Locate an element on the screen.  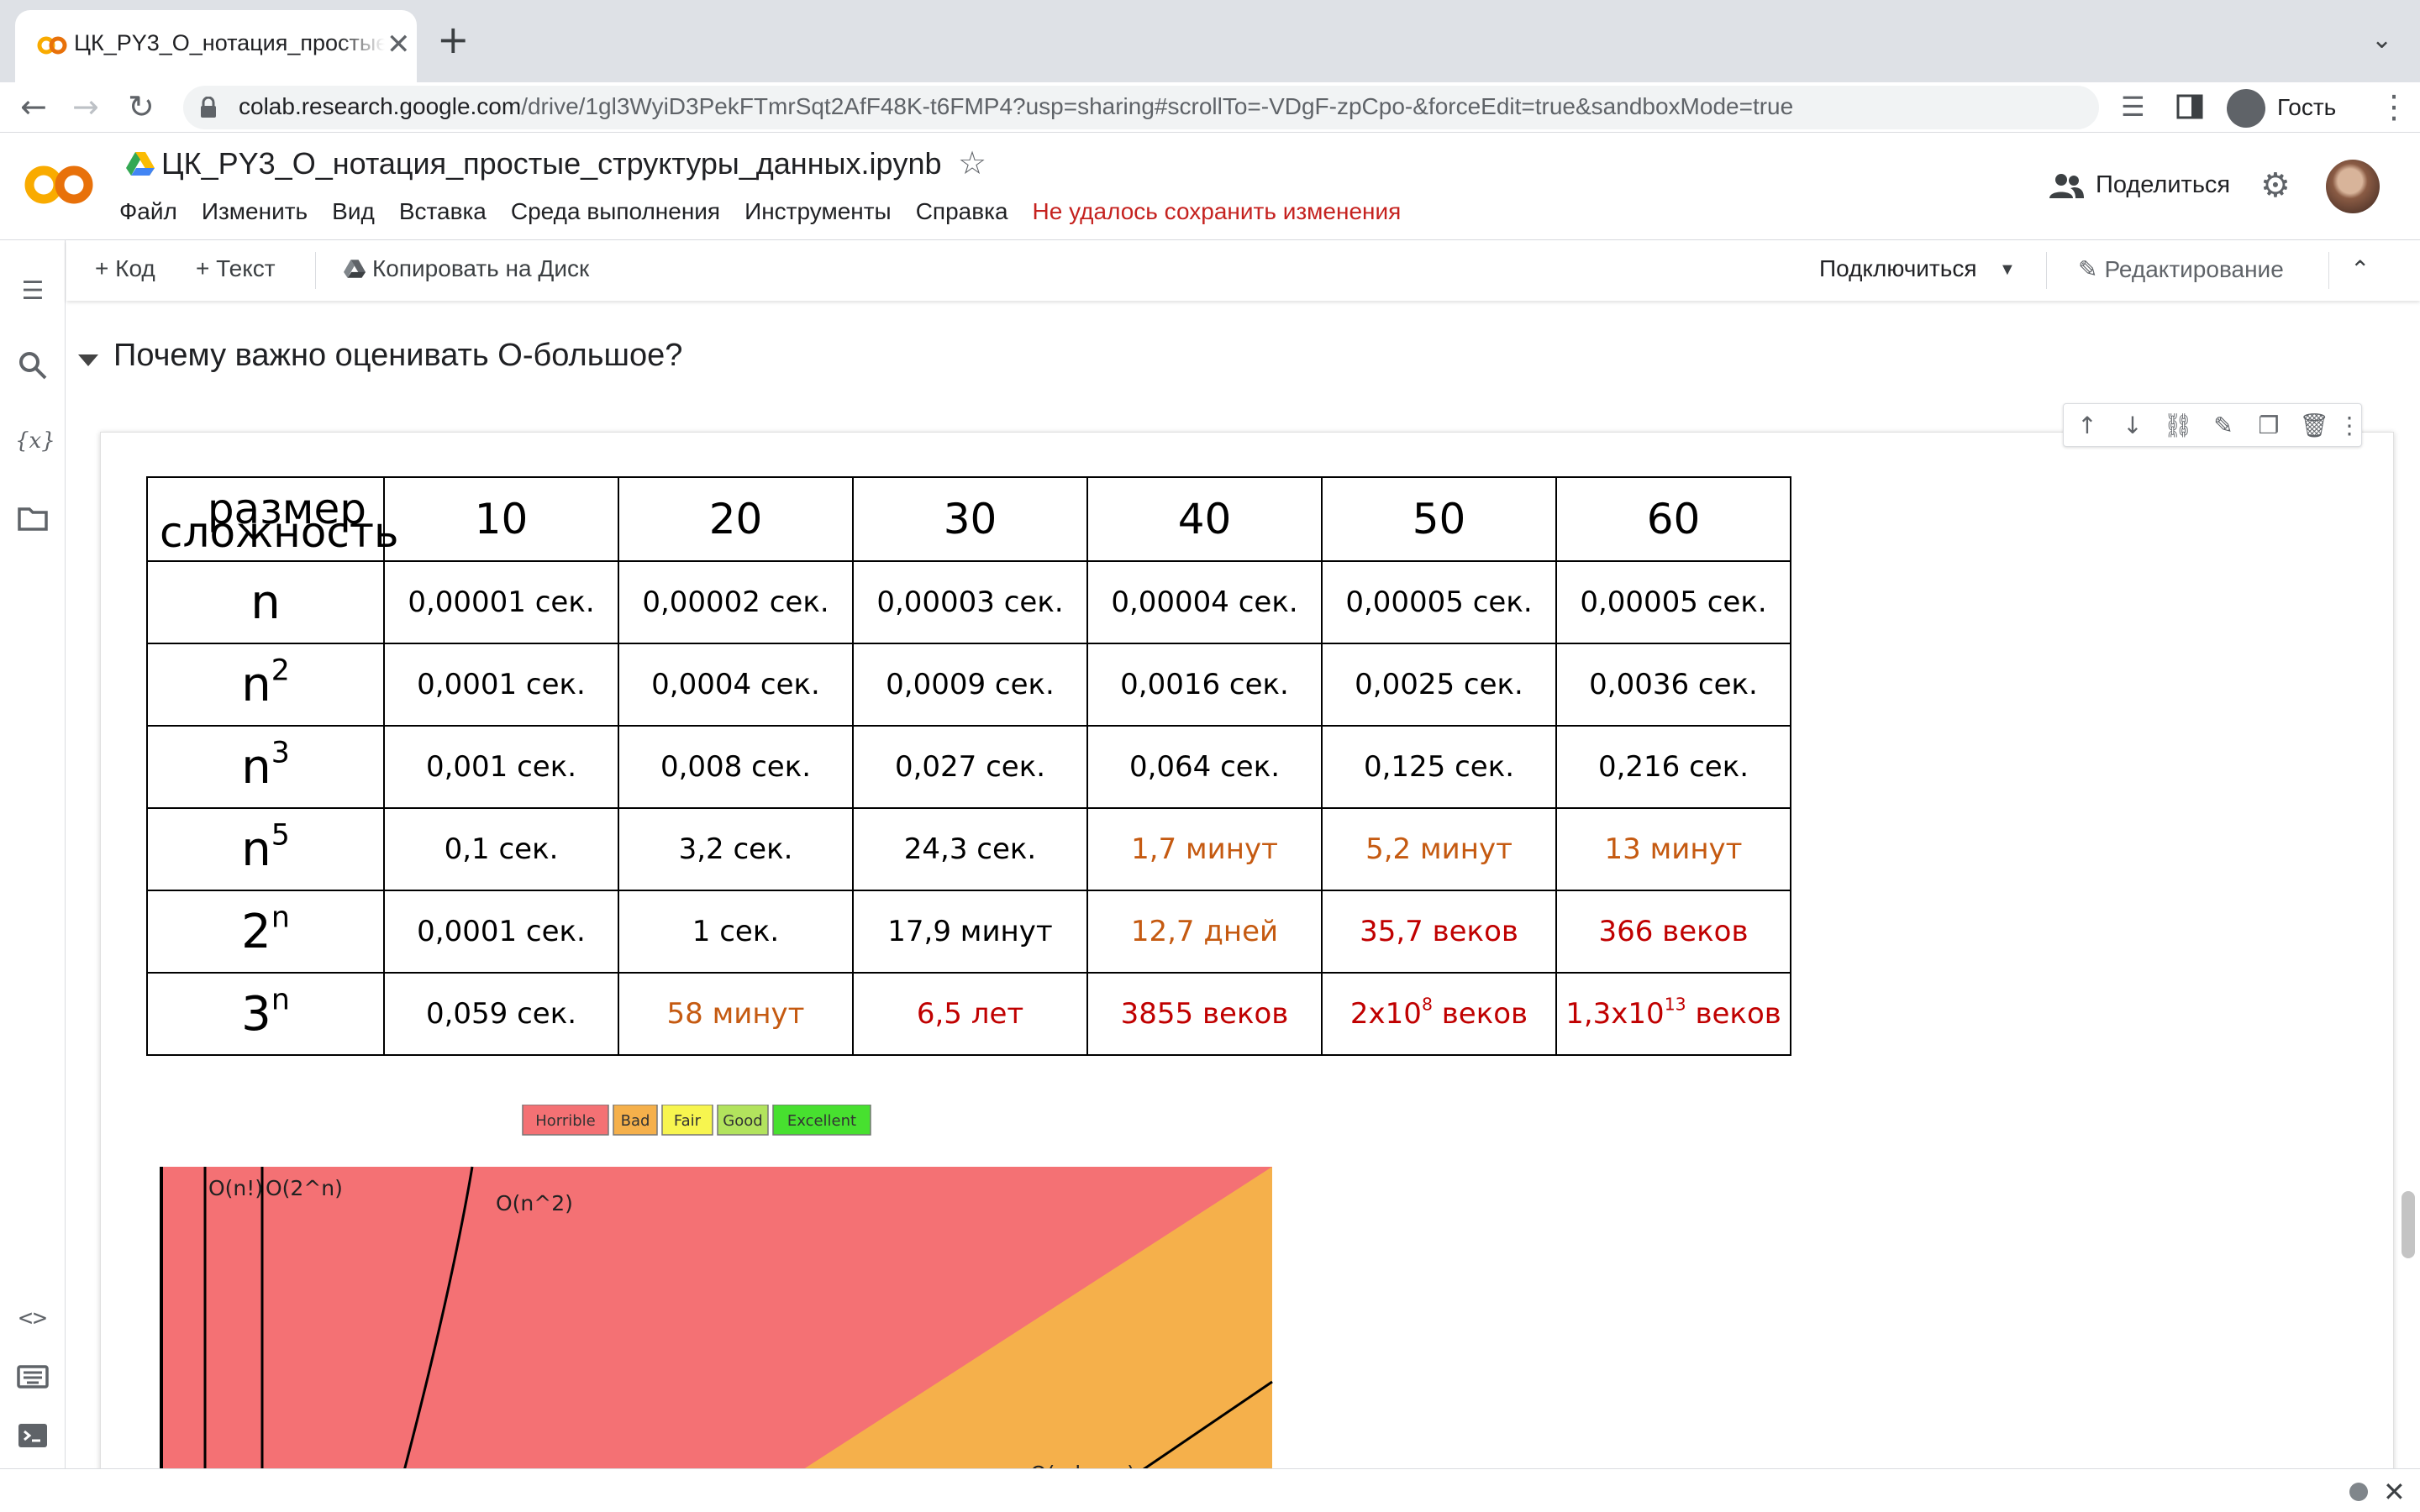
connect-button: Подключиться is located at coordinates (1898, 268).